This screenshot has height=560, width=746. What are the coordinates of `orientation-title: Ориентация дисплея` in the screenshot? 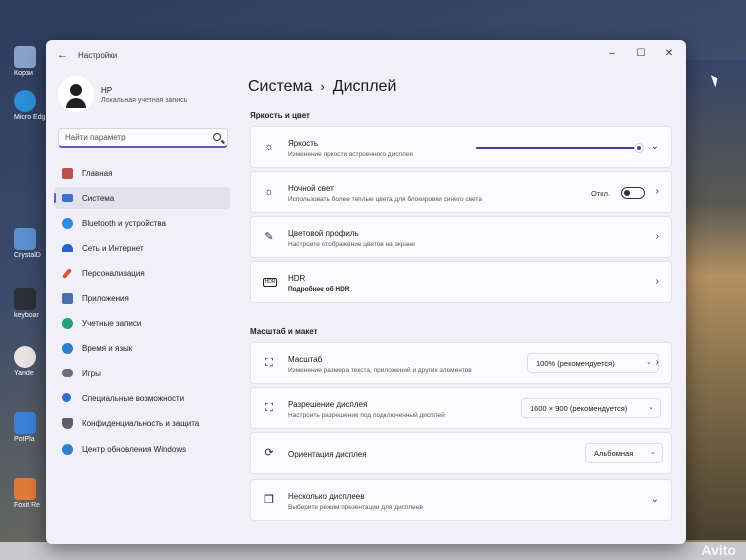 It's located at (327, 454).